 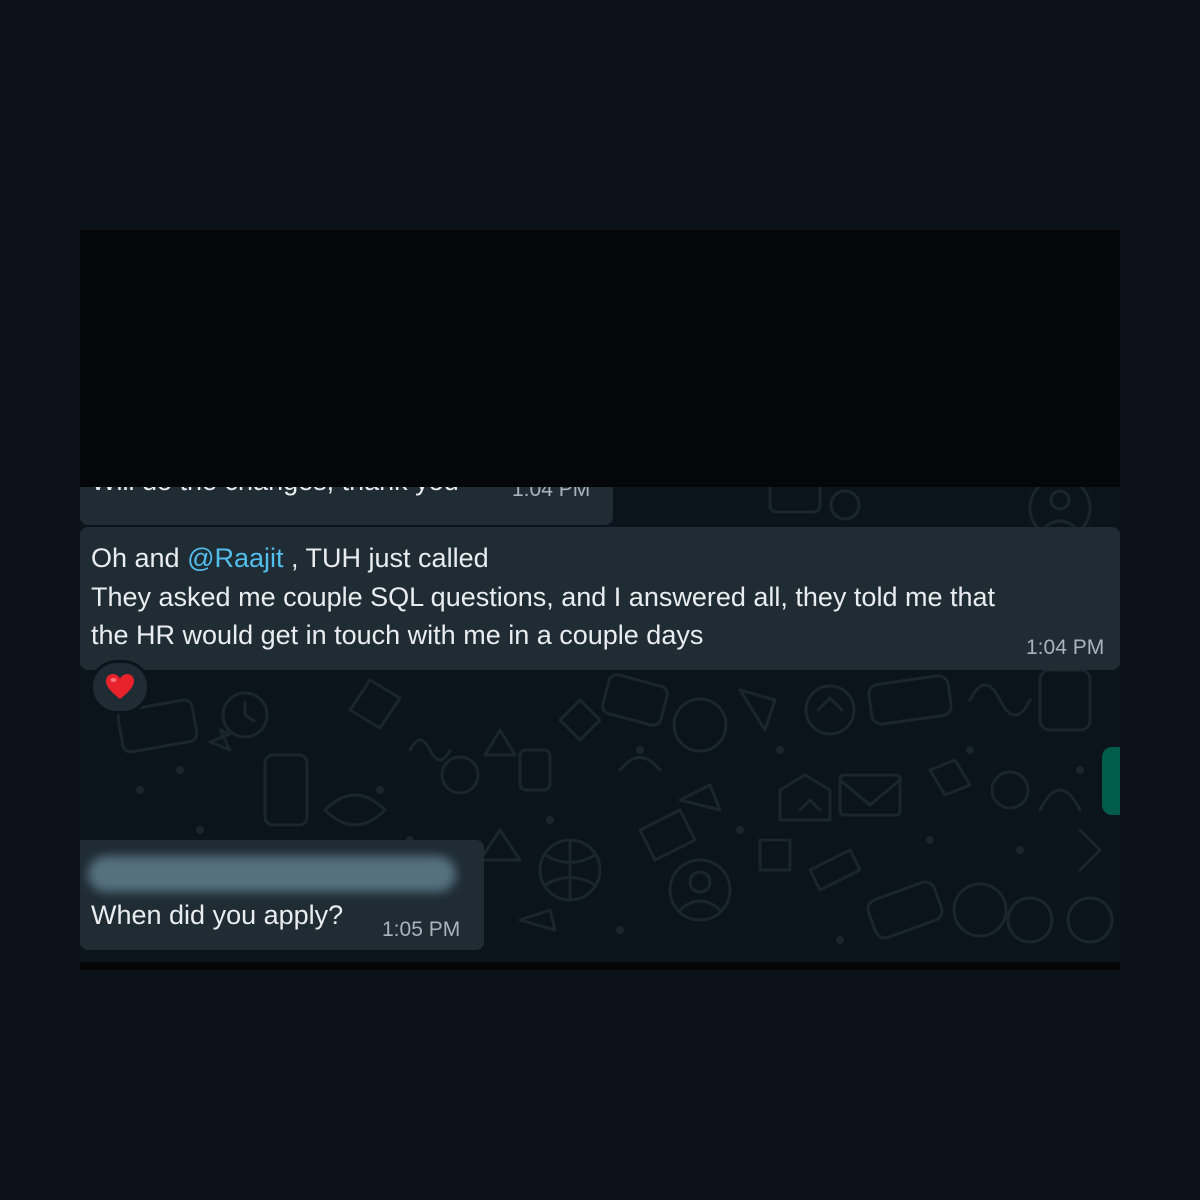 I want to click on message-text-suffix: , TUH just called, so click(x=386, y=558).